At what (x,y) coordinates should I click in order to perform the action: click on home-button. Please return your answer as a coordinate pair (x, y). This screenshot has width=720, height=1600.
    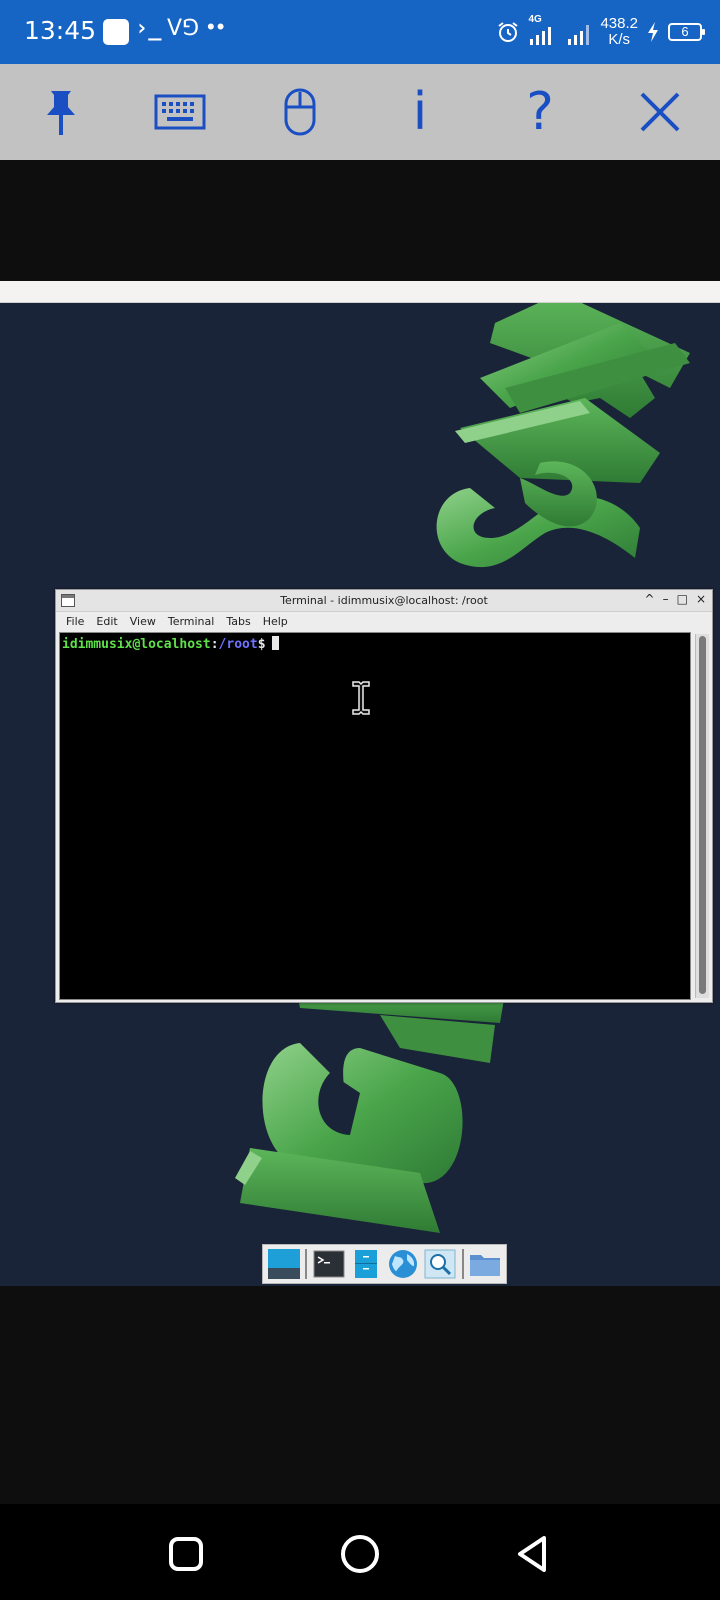
    Looking at the image, I should click on (360, 1554).